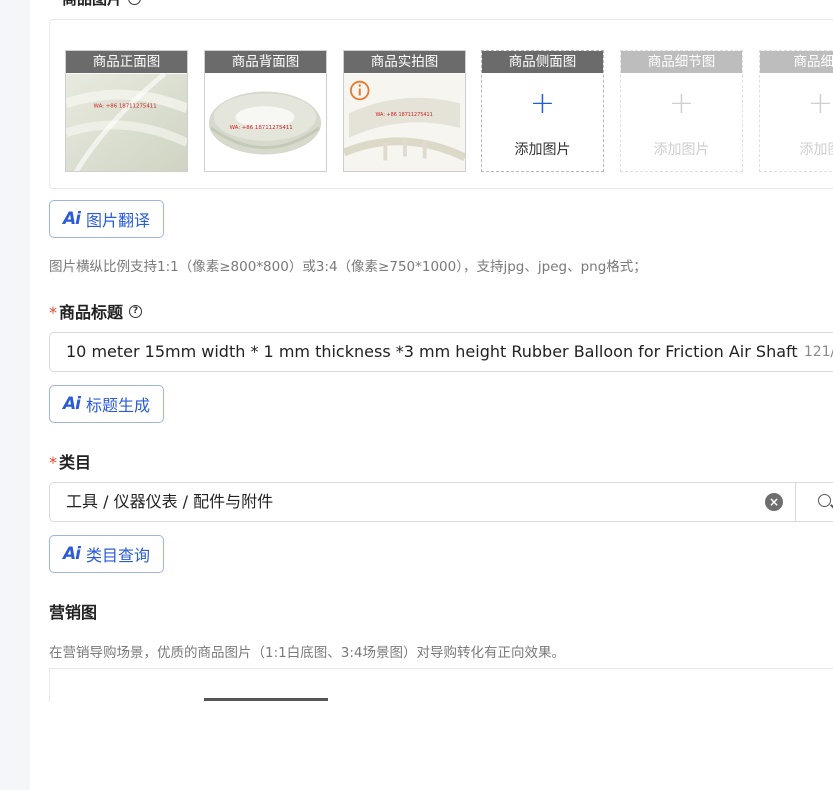 The height and width of the screenshot is (790, 833). Describe the element at coordinates (266, 699) in the screenshot. I see `marketing-image-slot` at that location.